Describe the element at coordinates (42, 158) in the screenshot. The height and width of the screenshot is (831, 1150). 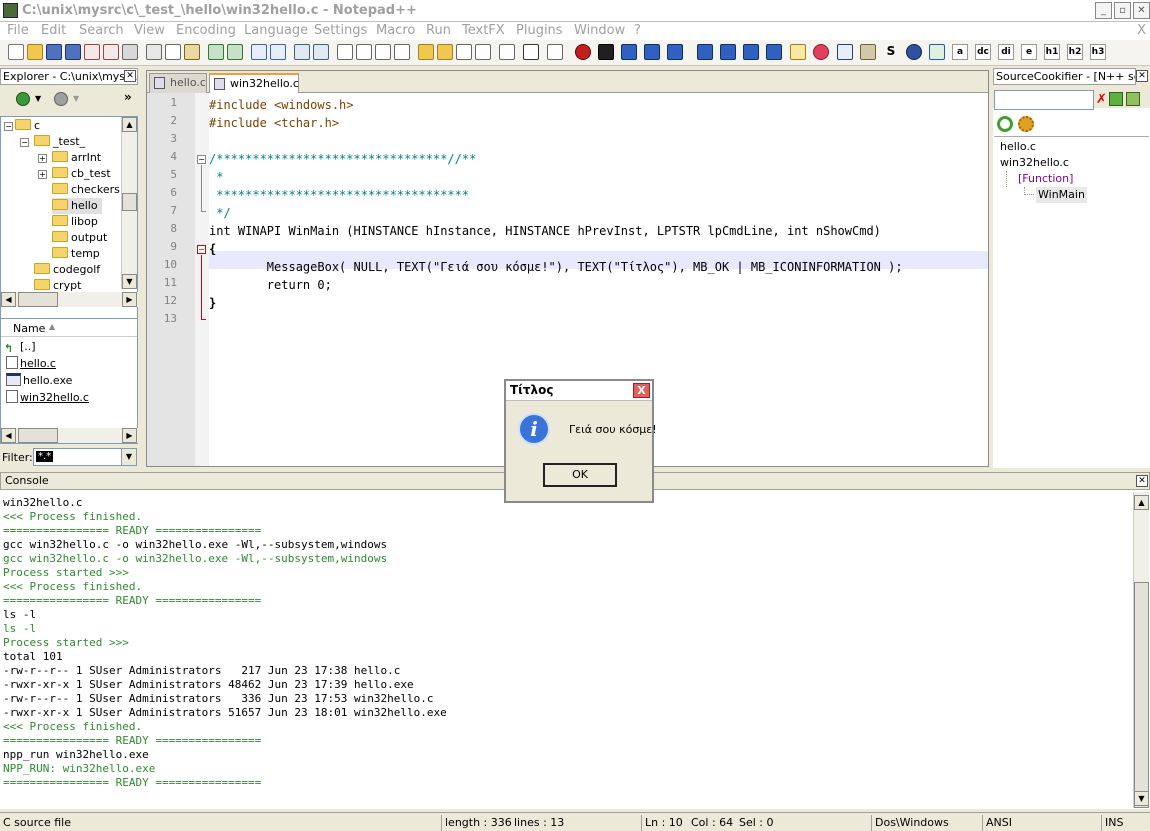
I see `tree-expander-arrint: +` at that location.